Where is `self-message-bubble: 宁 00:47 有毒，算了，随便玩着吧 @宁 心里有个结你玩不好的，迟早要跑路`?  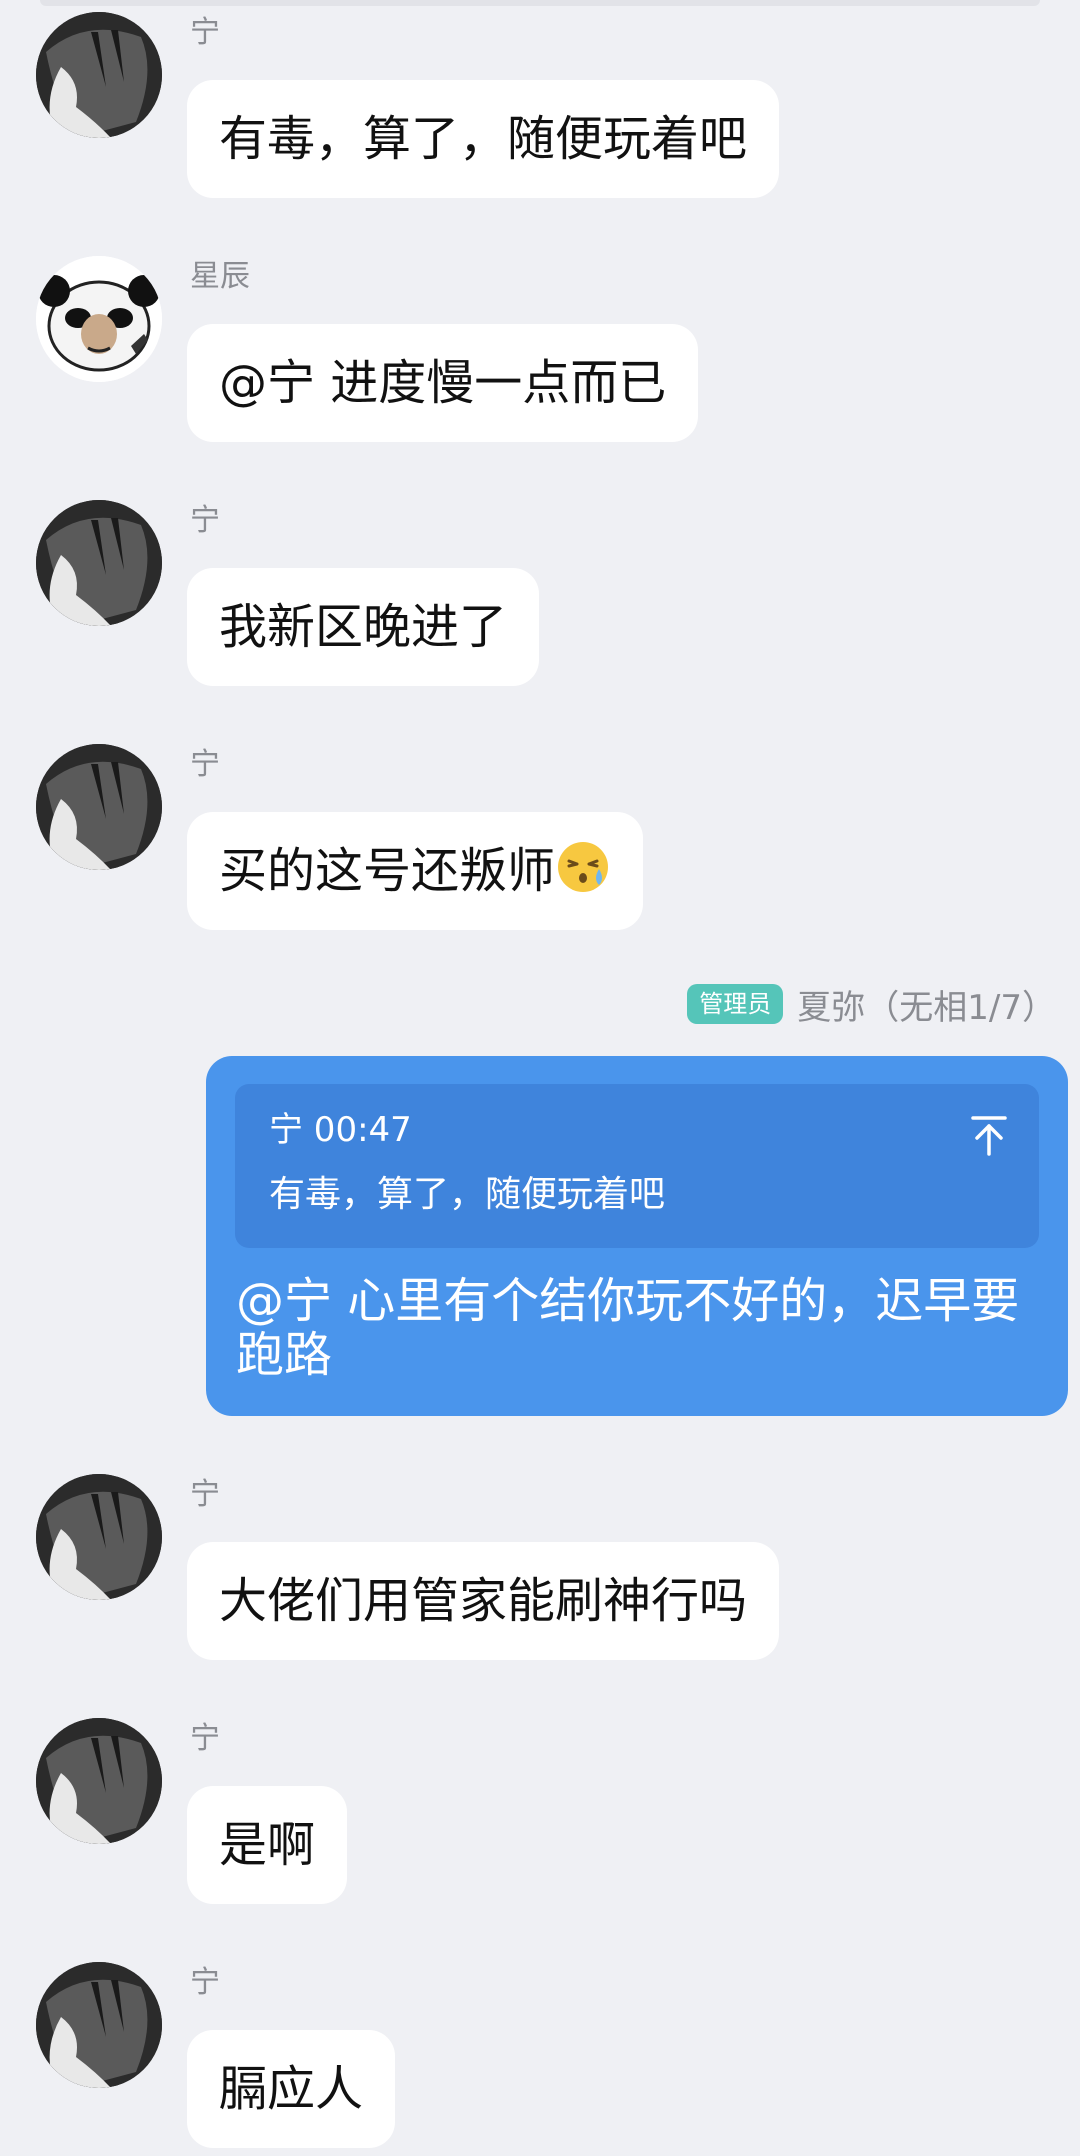
self-message-bubble: 宁 00:47 有毒，算了，随便玩着吧 @宁 心里有个结你玩不好的，迟早要跑路 is located at coordinates (637, 1236).